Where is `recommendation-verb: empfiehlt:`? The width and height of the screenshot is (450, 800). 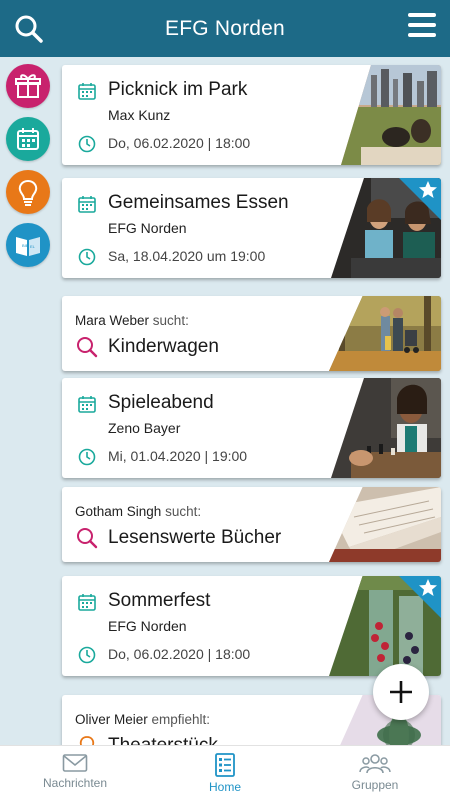
recommendation-verb: empfiehlt: is located at coordinates (181, 719).